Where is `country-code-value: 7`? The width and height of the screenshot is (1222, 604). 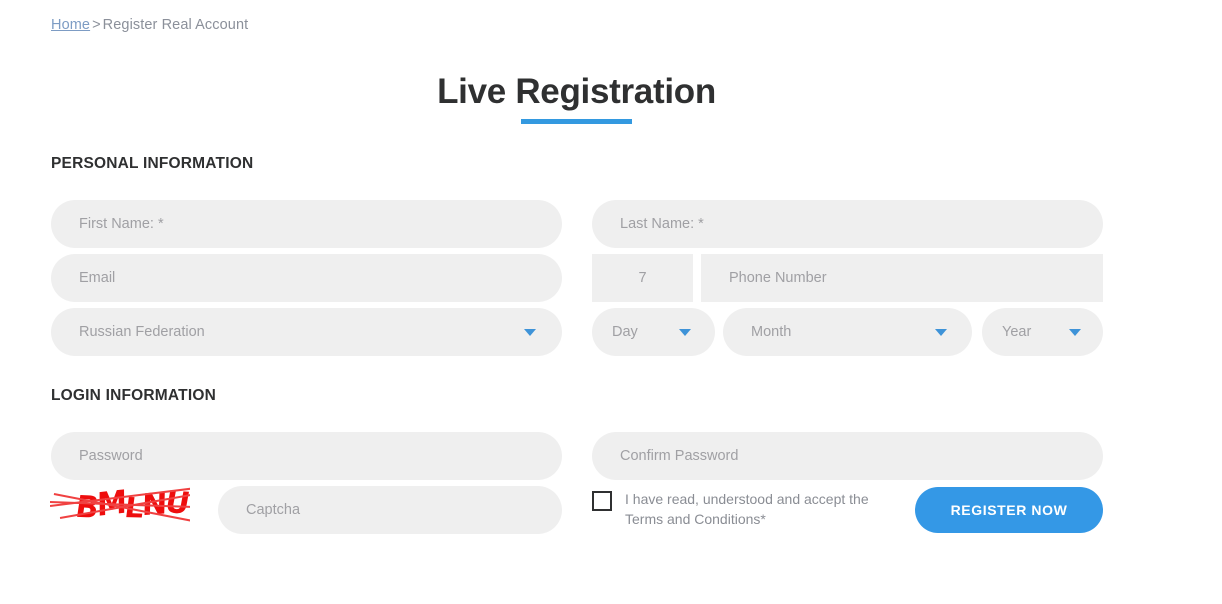
country-code-value: 7 is located at coordinates (642, 278).